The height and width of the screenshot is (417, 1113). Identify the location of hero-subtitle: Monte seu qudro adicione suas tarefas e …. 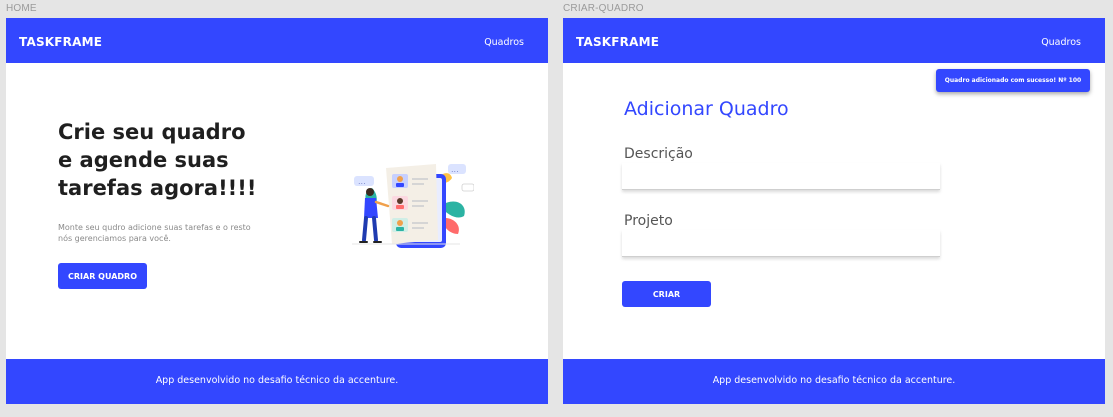
(173, 233).